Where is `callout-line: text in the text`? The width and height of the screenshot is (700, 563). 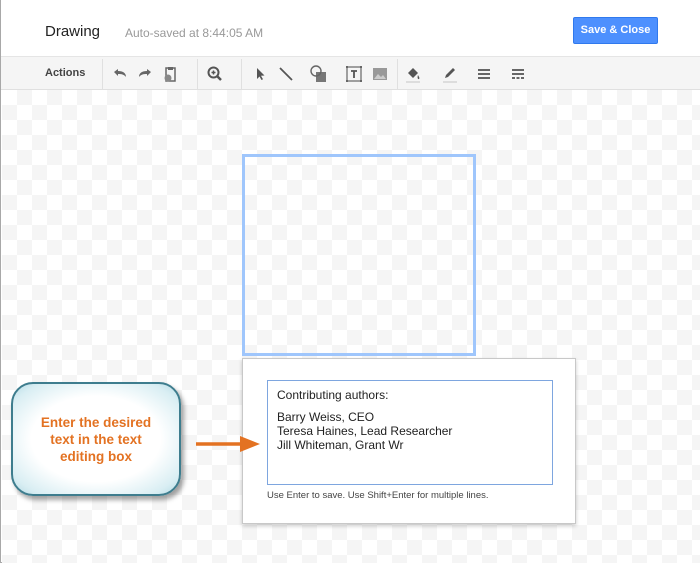 callout-line: text in the text is located at coordinates (96, 439).